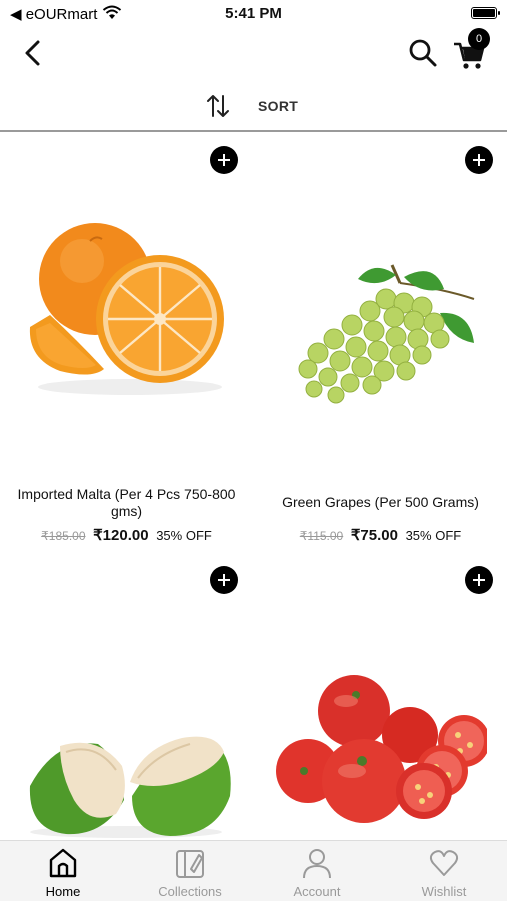  I want to click on original-price: ₹185.00, so click(63, 536).